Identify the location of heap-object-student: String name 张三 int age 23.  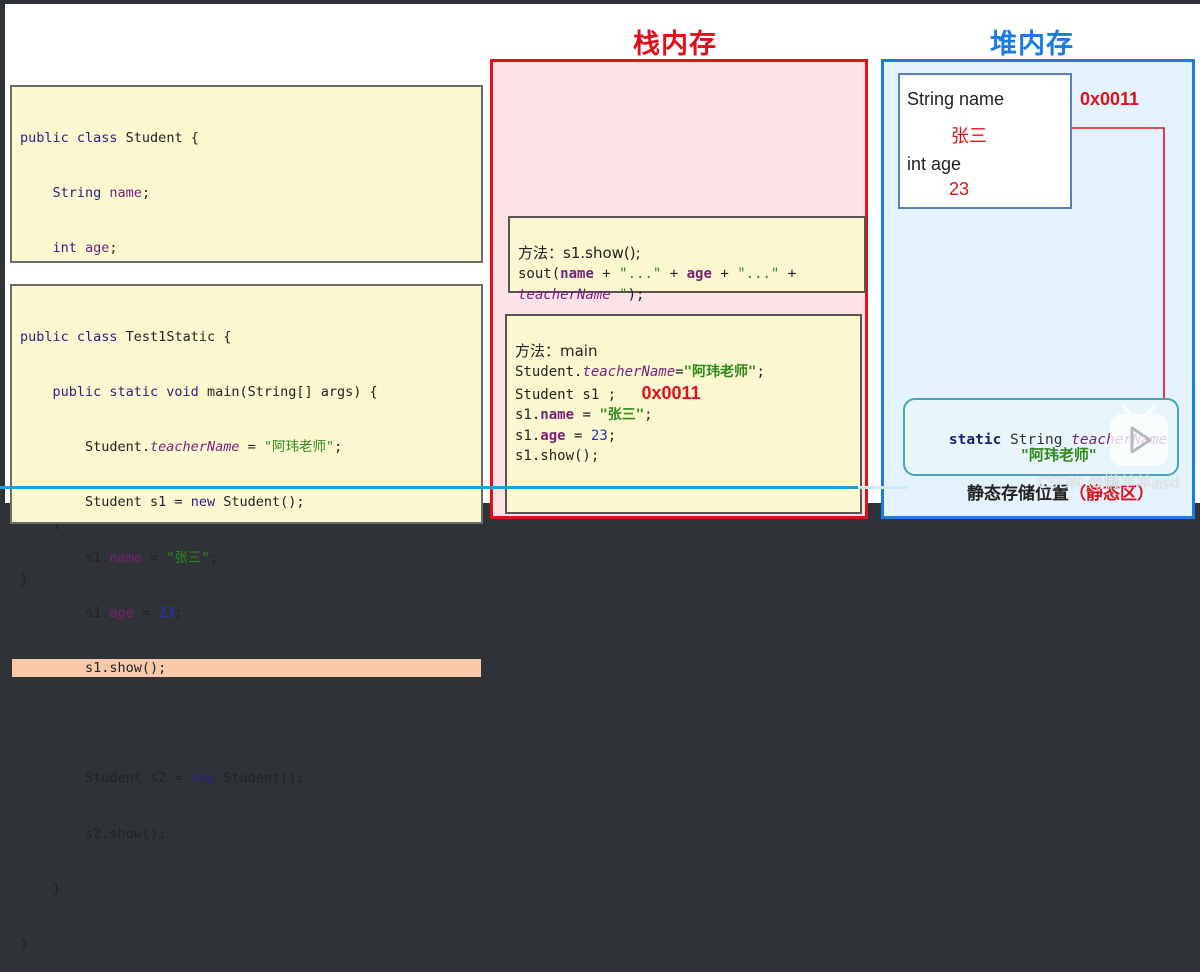
(985, 141).